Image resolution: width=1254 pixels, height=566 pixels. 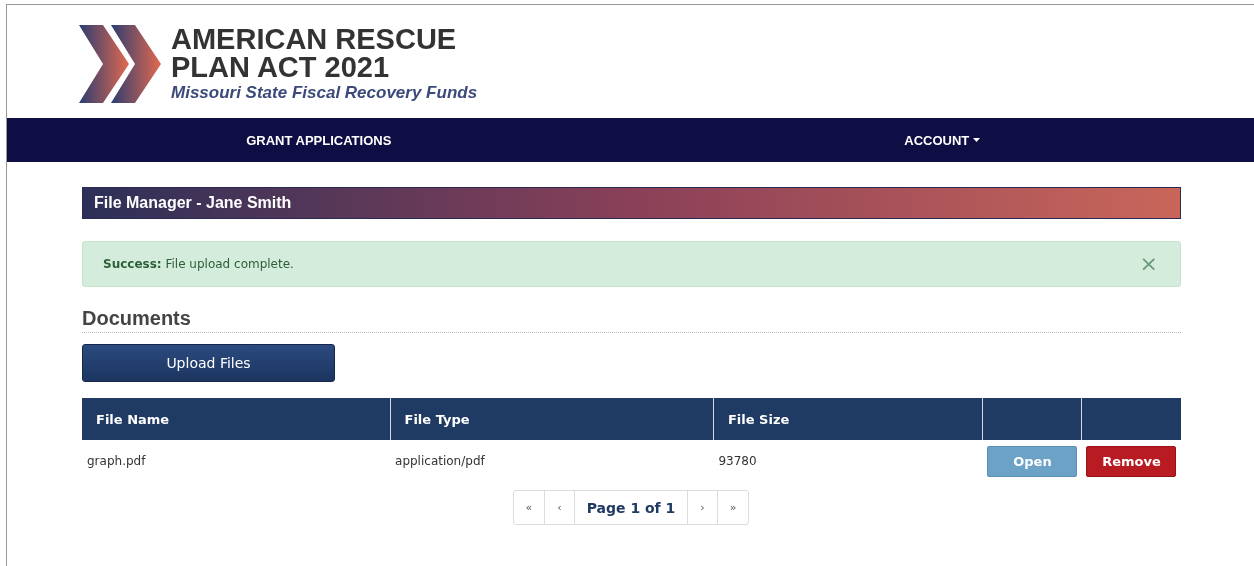 I want to click on page-arrow-button: ›, so click(x=702, y=507).